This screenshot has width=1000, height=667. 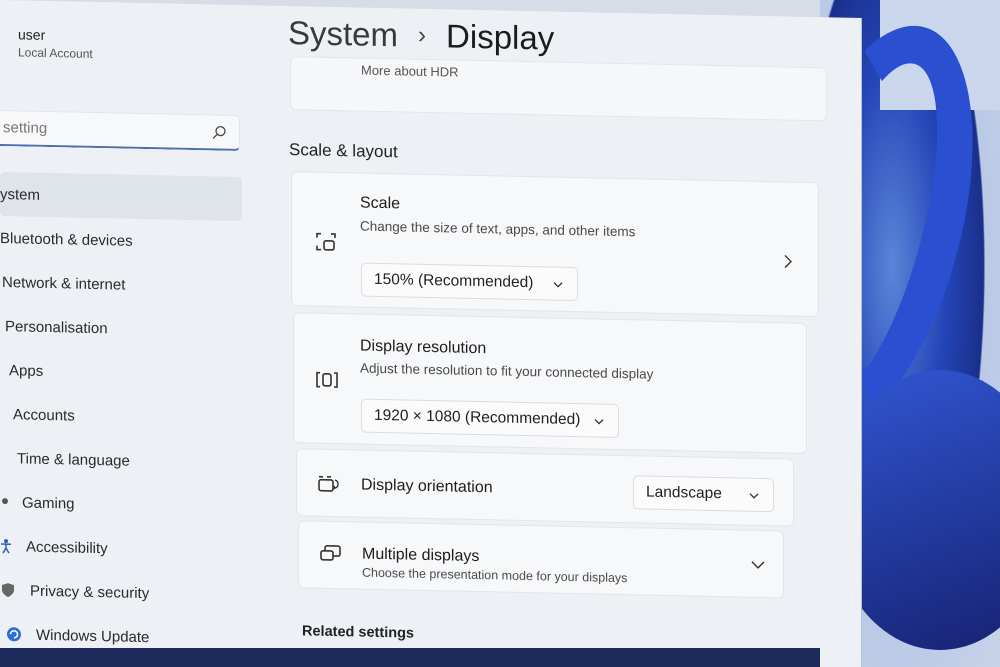 What do you see at coordinates (44, 415) in the screenshot?
I see `sidebar-item-label: Accounts` at bounding box center [44, 415].